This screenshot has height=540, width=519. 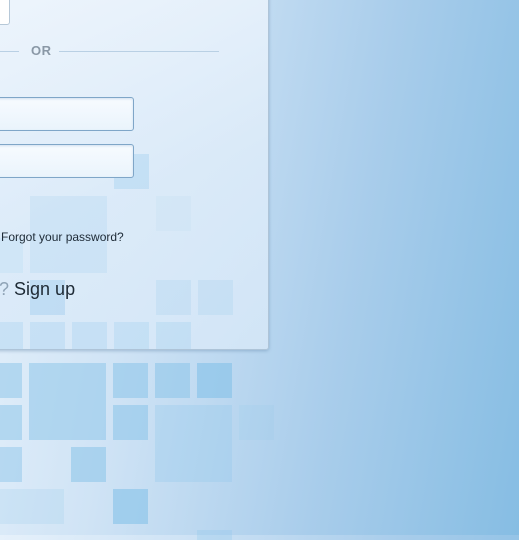 What do you see at coordinates (139, 51) in the screenshot?
I see `divider-line-right` at bounding box center [139, 51].